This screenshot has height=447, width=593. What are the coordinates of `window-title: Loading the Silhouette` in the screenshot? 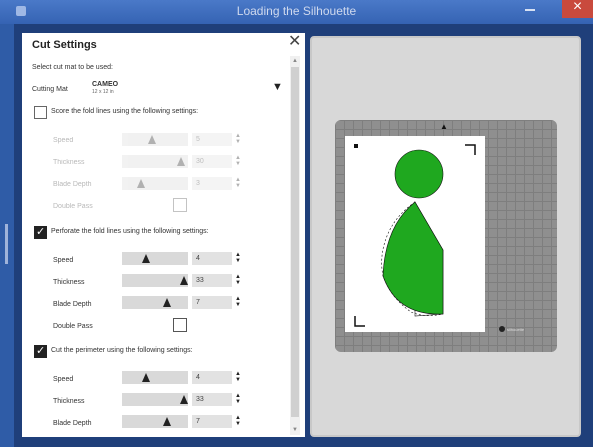 It's located at (296, 11).